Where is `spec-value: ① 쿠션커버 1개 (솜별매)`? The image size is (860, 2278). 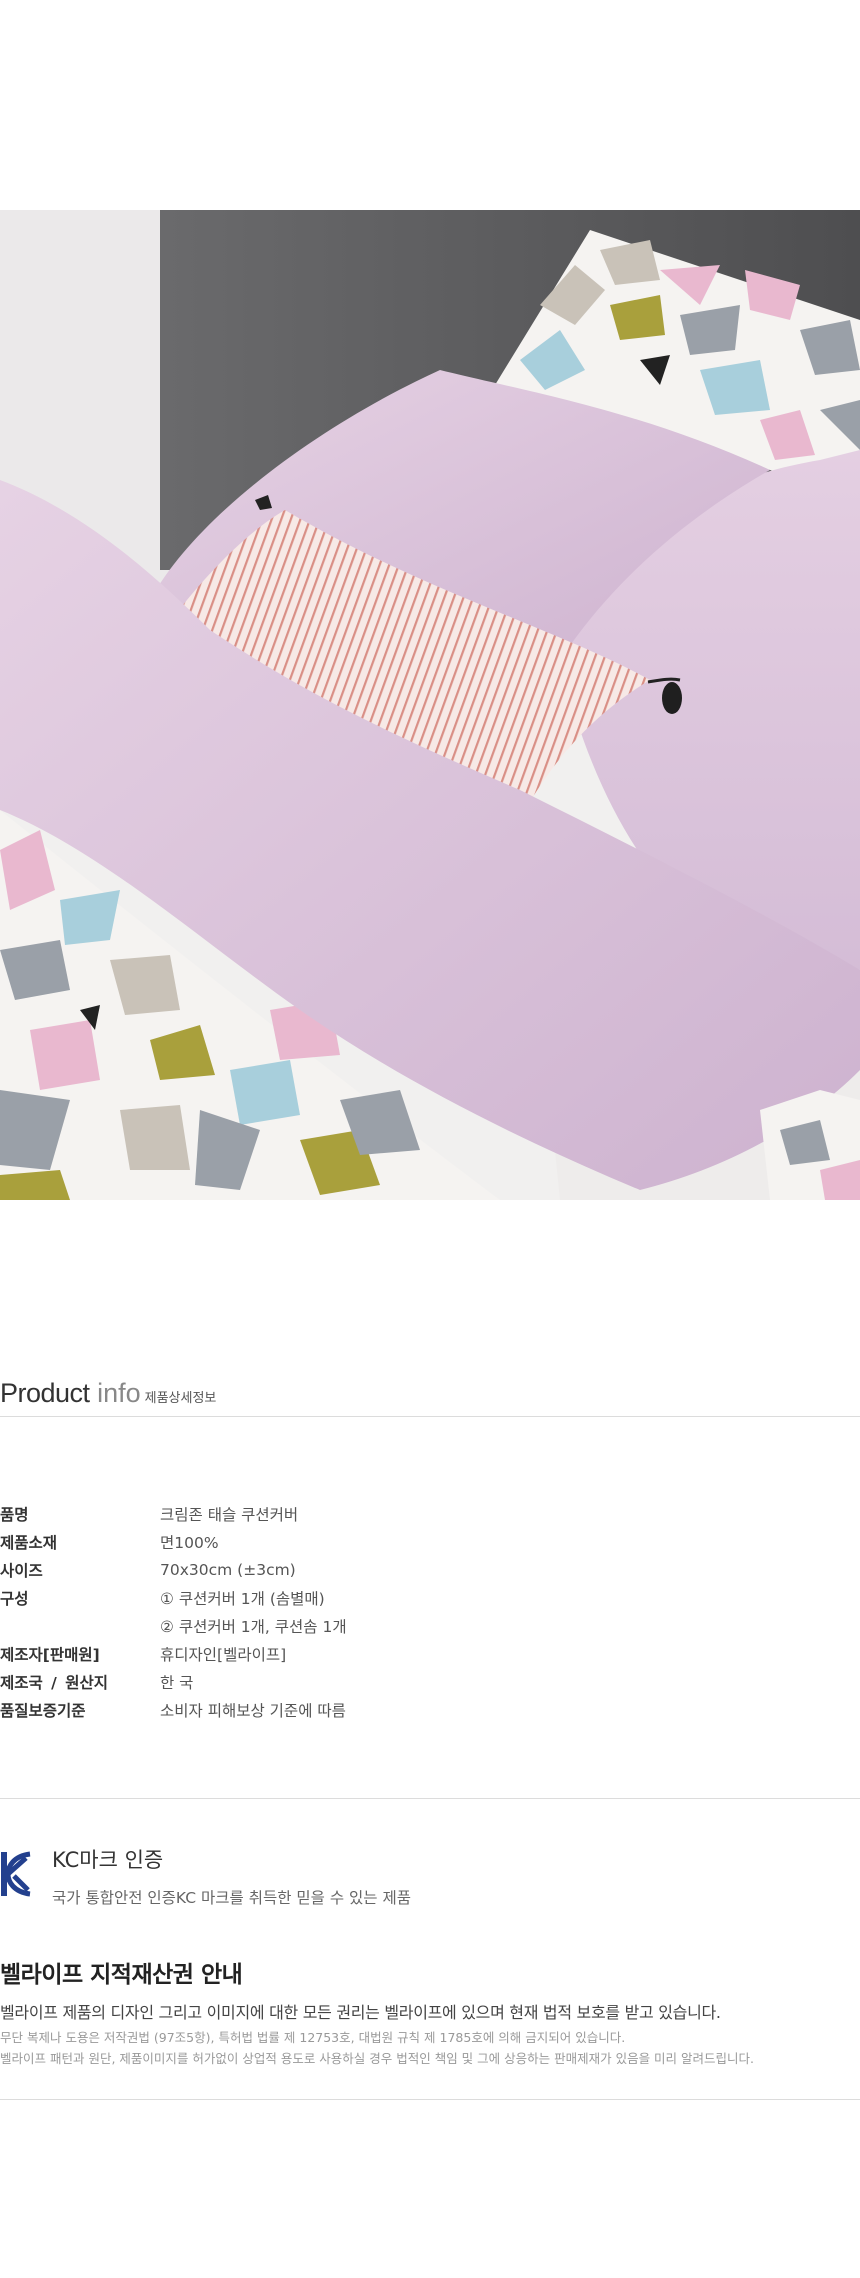 spec-value: ① 쿠션커버 1개 (솜별매) is located at coordinates (242, 1599).